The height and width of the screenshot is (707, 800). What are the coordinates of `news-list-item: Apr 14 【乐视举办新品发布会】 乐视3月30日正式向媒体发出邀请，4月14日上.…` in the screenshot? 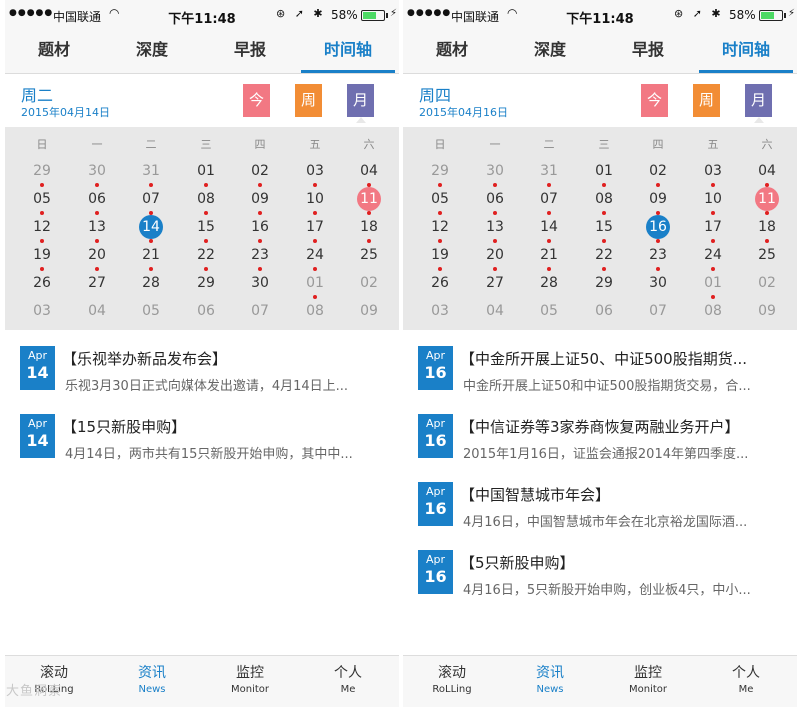 It's located at (202, 370).